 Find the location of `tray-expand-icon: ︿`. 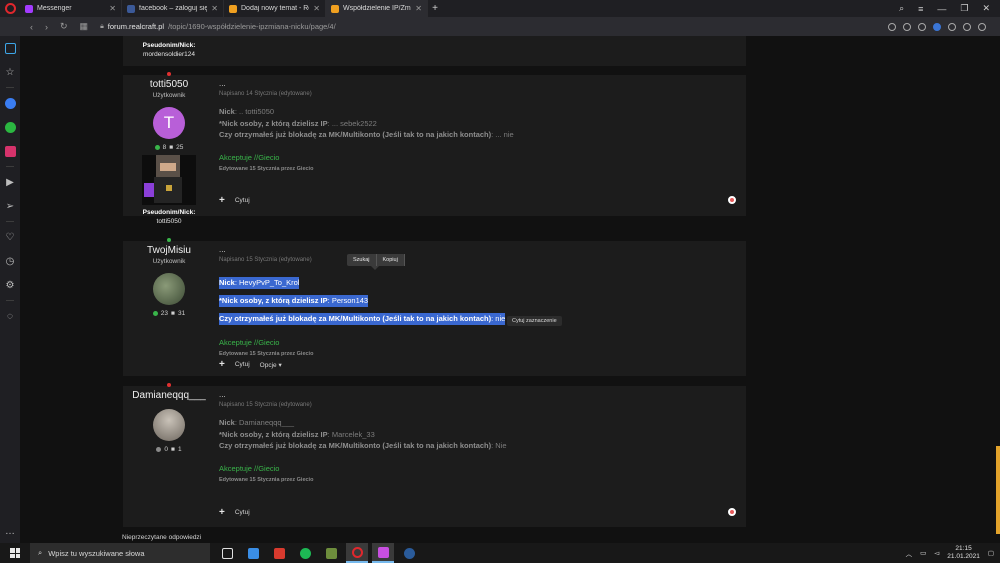

tray-expand-icon: ︿ is located at coordinates (909, 553).